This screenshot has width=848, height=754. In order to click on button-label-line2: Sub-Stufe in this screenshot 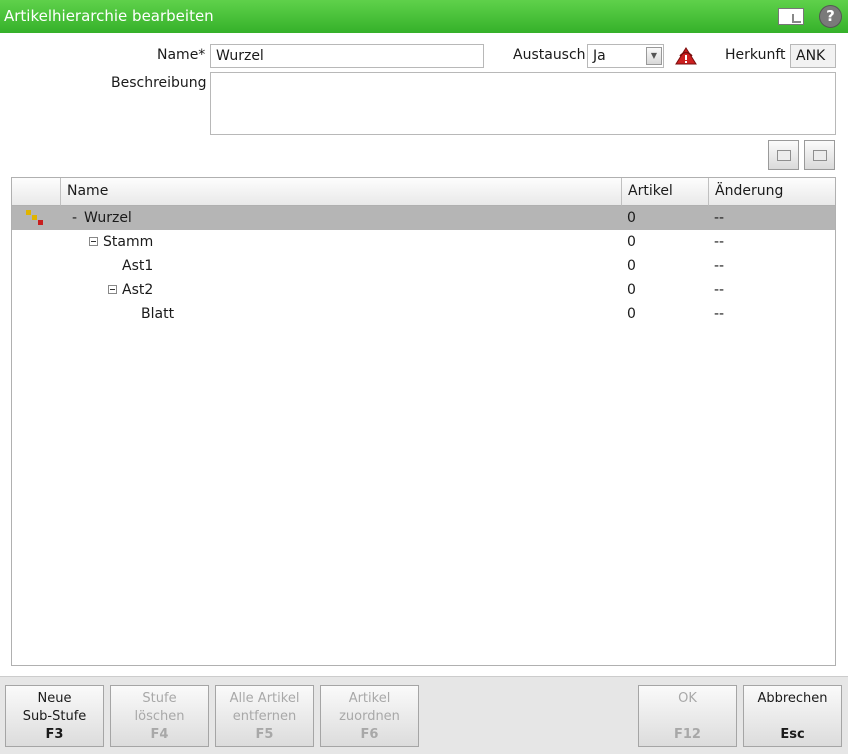, I will do `click(54, 716)`.